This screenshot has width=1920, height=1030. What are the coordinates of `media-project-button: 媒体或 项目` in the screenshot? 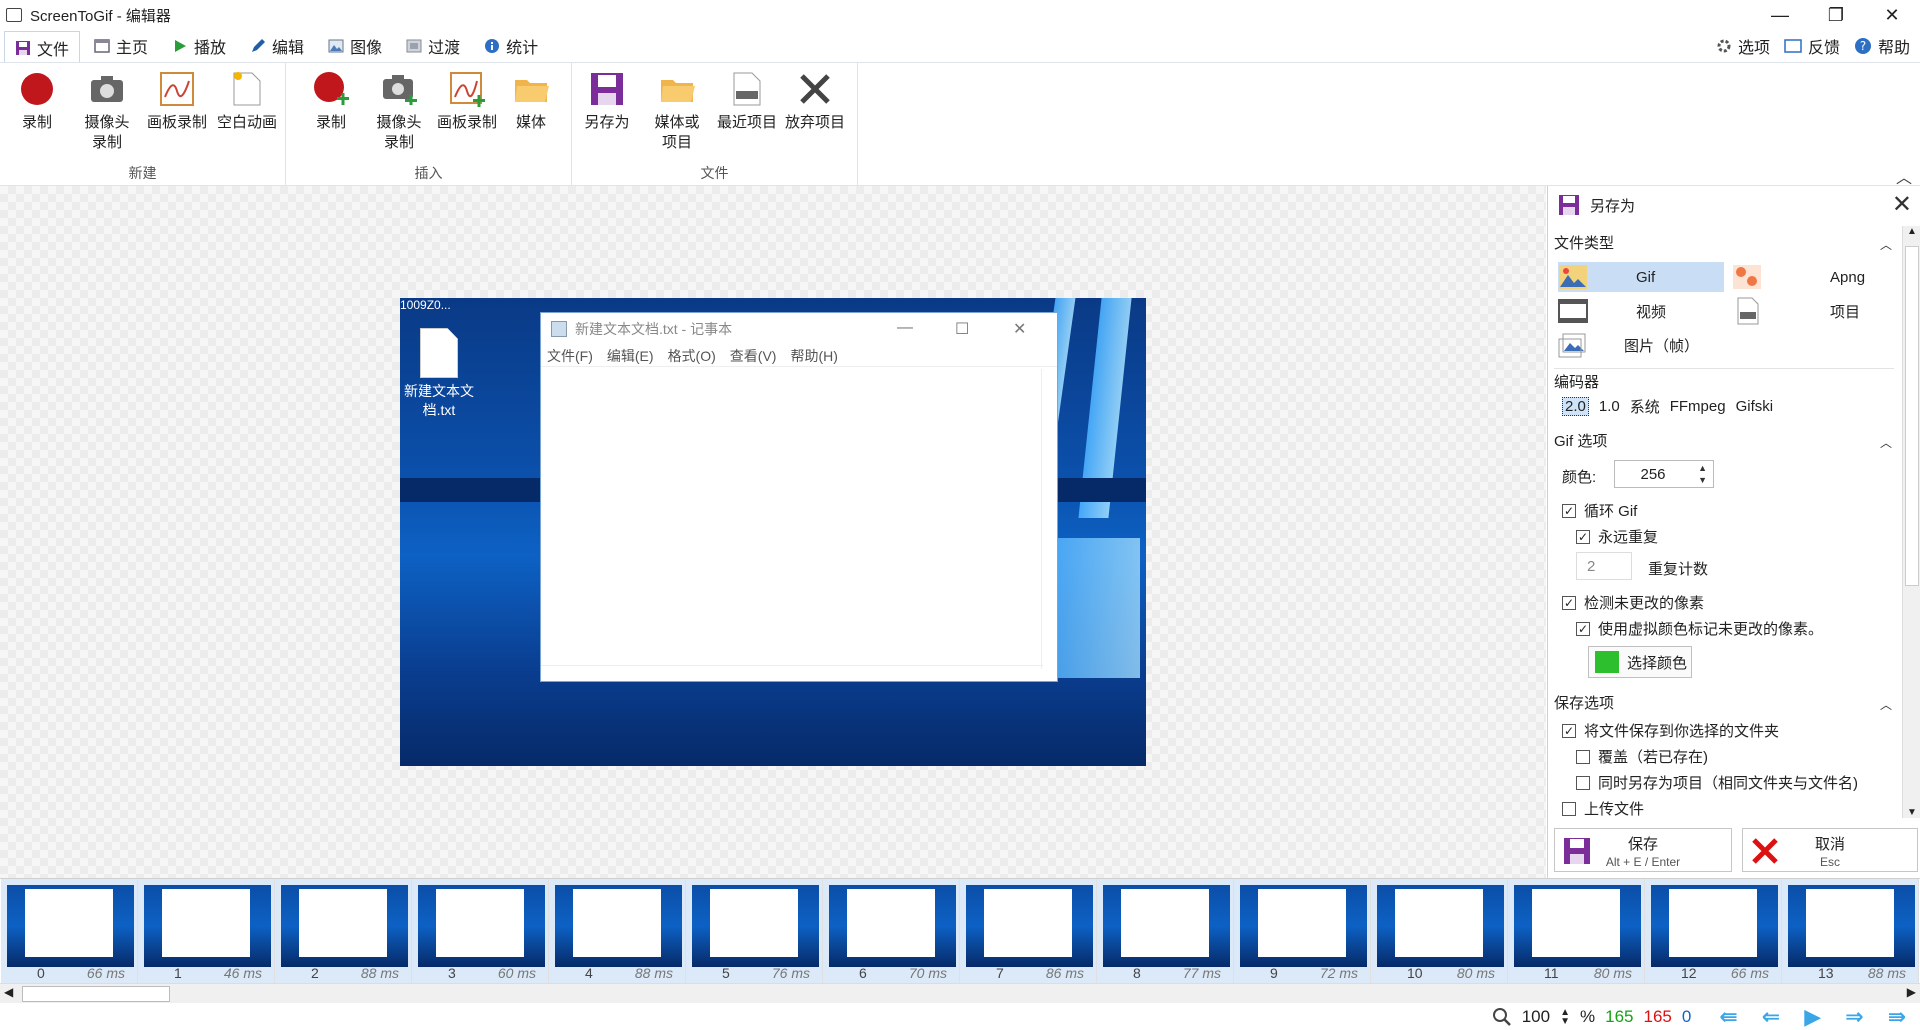 It's located at (677, 111).